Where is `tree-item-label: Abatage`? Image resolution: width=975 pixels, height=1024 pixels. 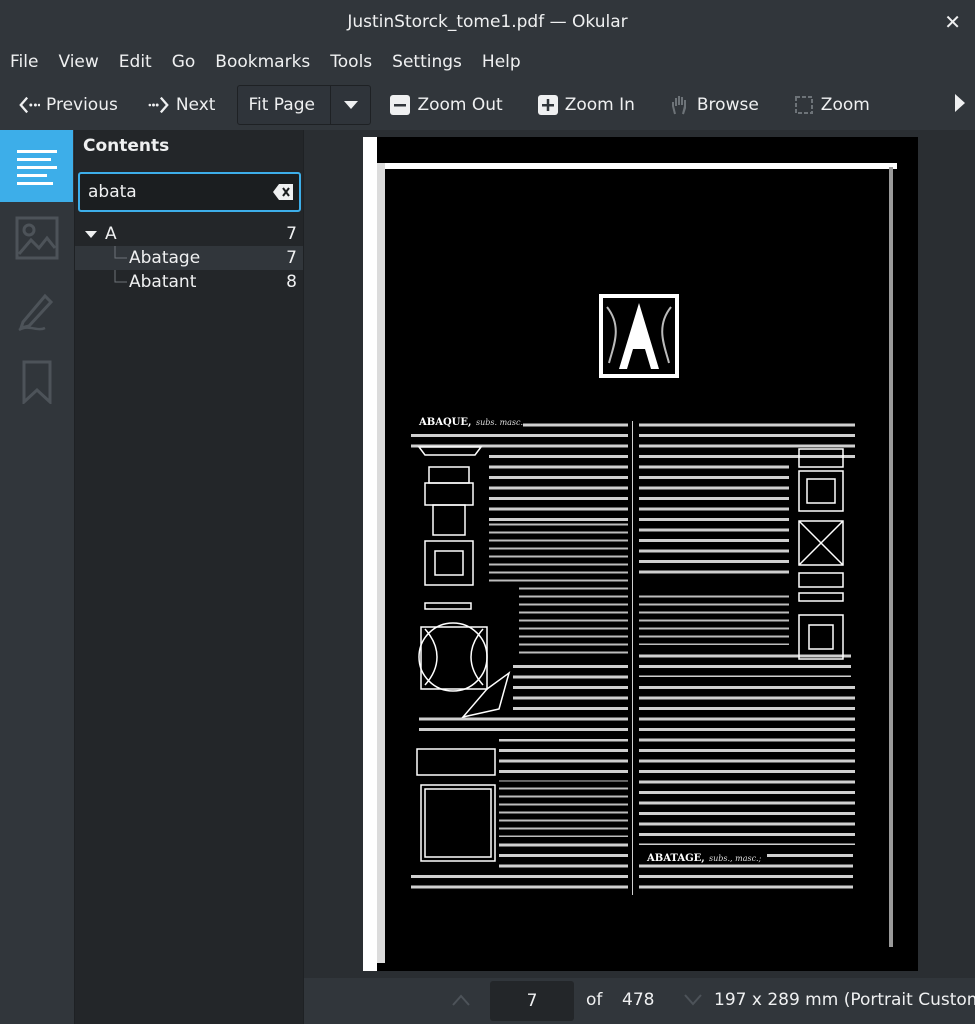 tree-item-label: Abatage is located at coordinates (165, 258).